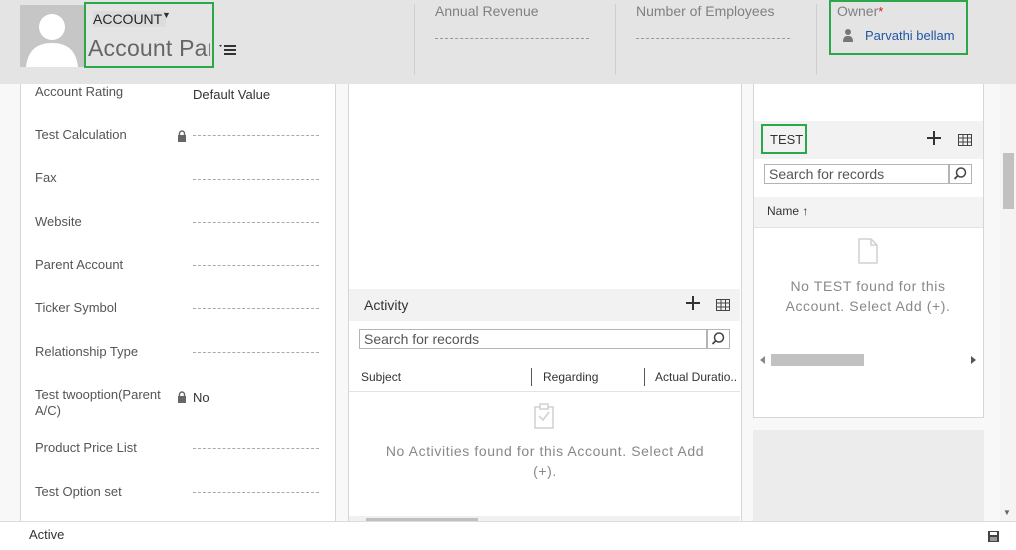 The image size is (1016, 550). I want to click on column-regarding: Regarding, so click(570, 377).